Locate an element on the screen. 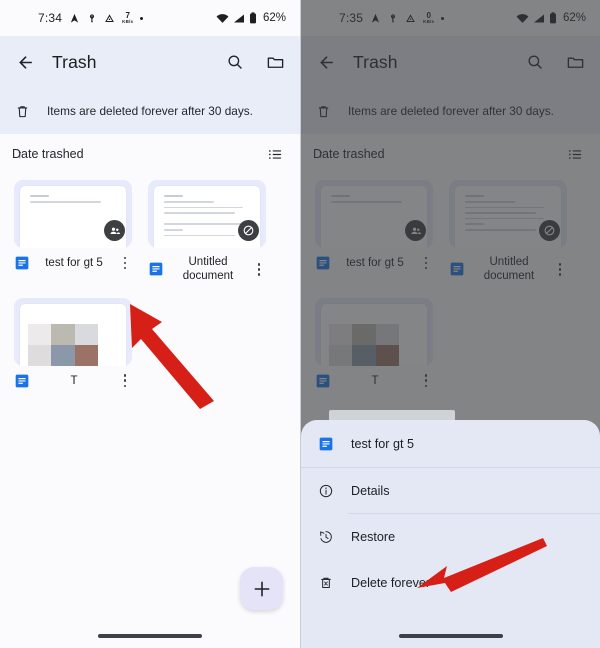 This screenshot has height=648, width=600. file-name: T is located at coordinates (74, 380).